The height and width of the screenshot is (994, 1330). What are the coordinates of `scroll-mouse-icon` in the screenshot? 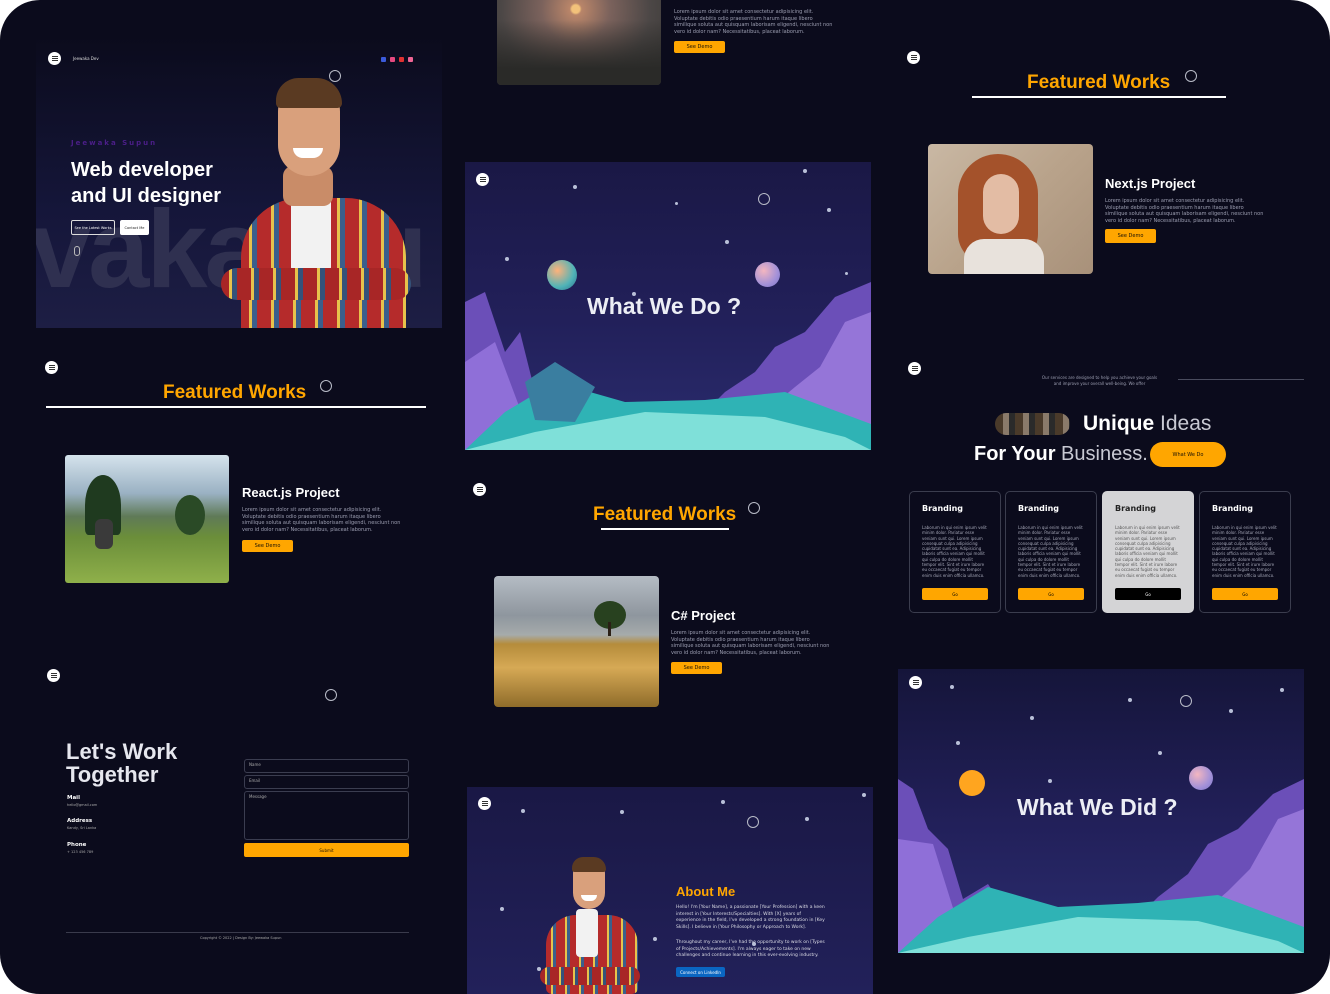 It's located at (77, 251).